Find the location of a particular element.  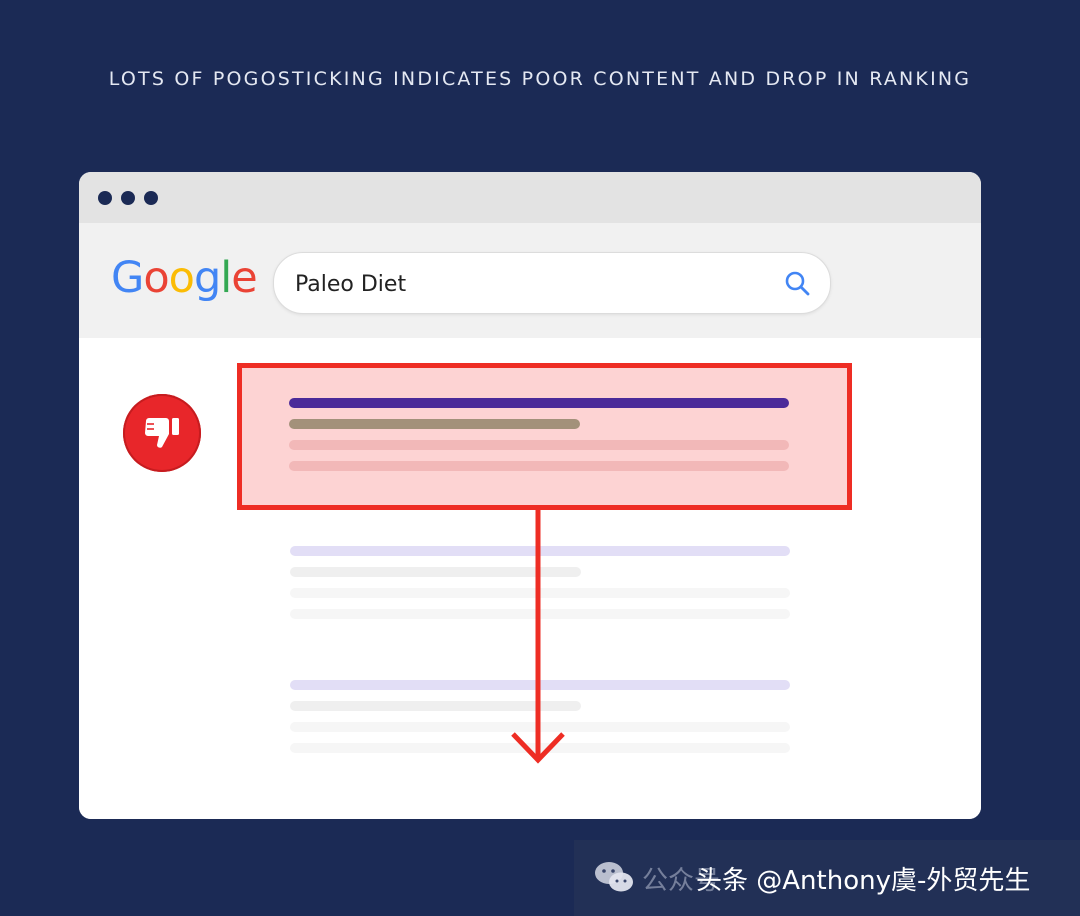

watermark: 公众号 头条 @Anthony虞-外贸先生 is located at coordinates (827, 878).